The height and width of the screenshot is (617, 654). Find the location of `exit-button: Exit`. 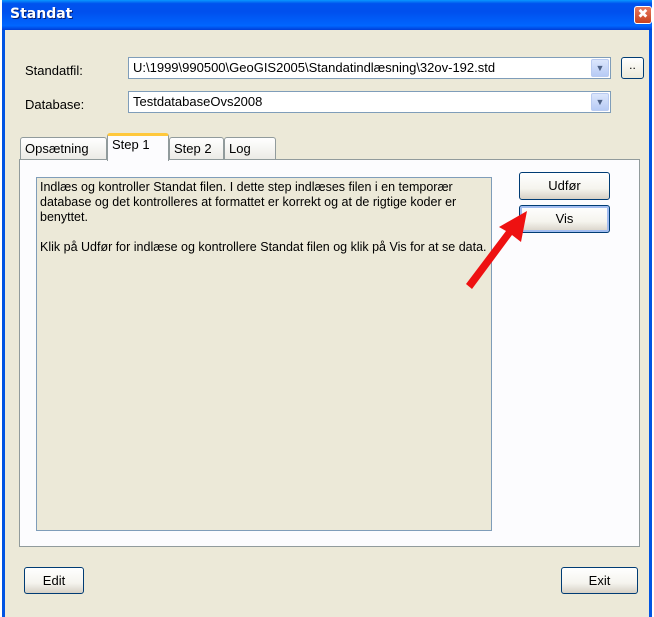

exit-button: Exit is located at coordinates (599, 580).